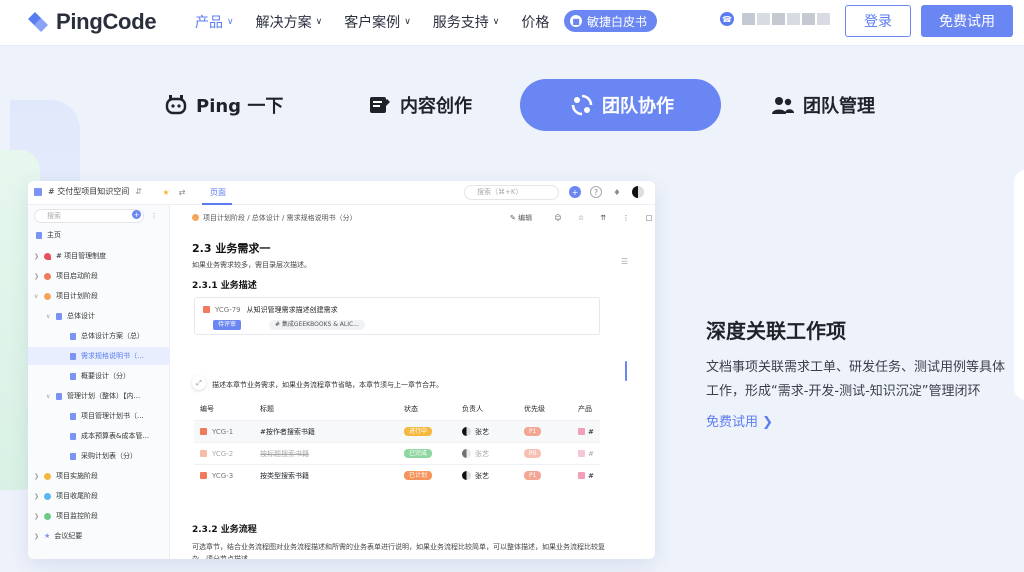 This screenshot has width=1024, height=572. What do you see at coordinates (77, 476) in the screenshot?
I see `tree-label: 项目实施阶段` at bounding box center [77, 476].